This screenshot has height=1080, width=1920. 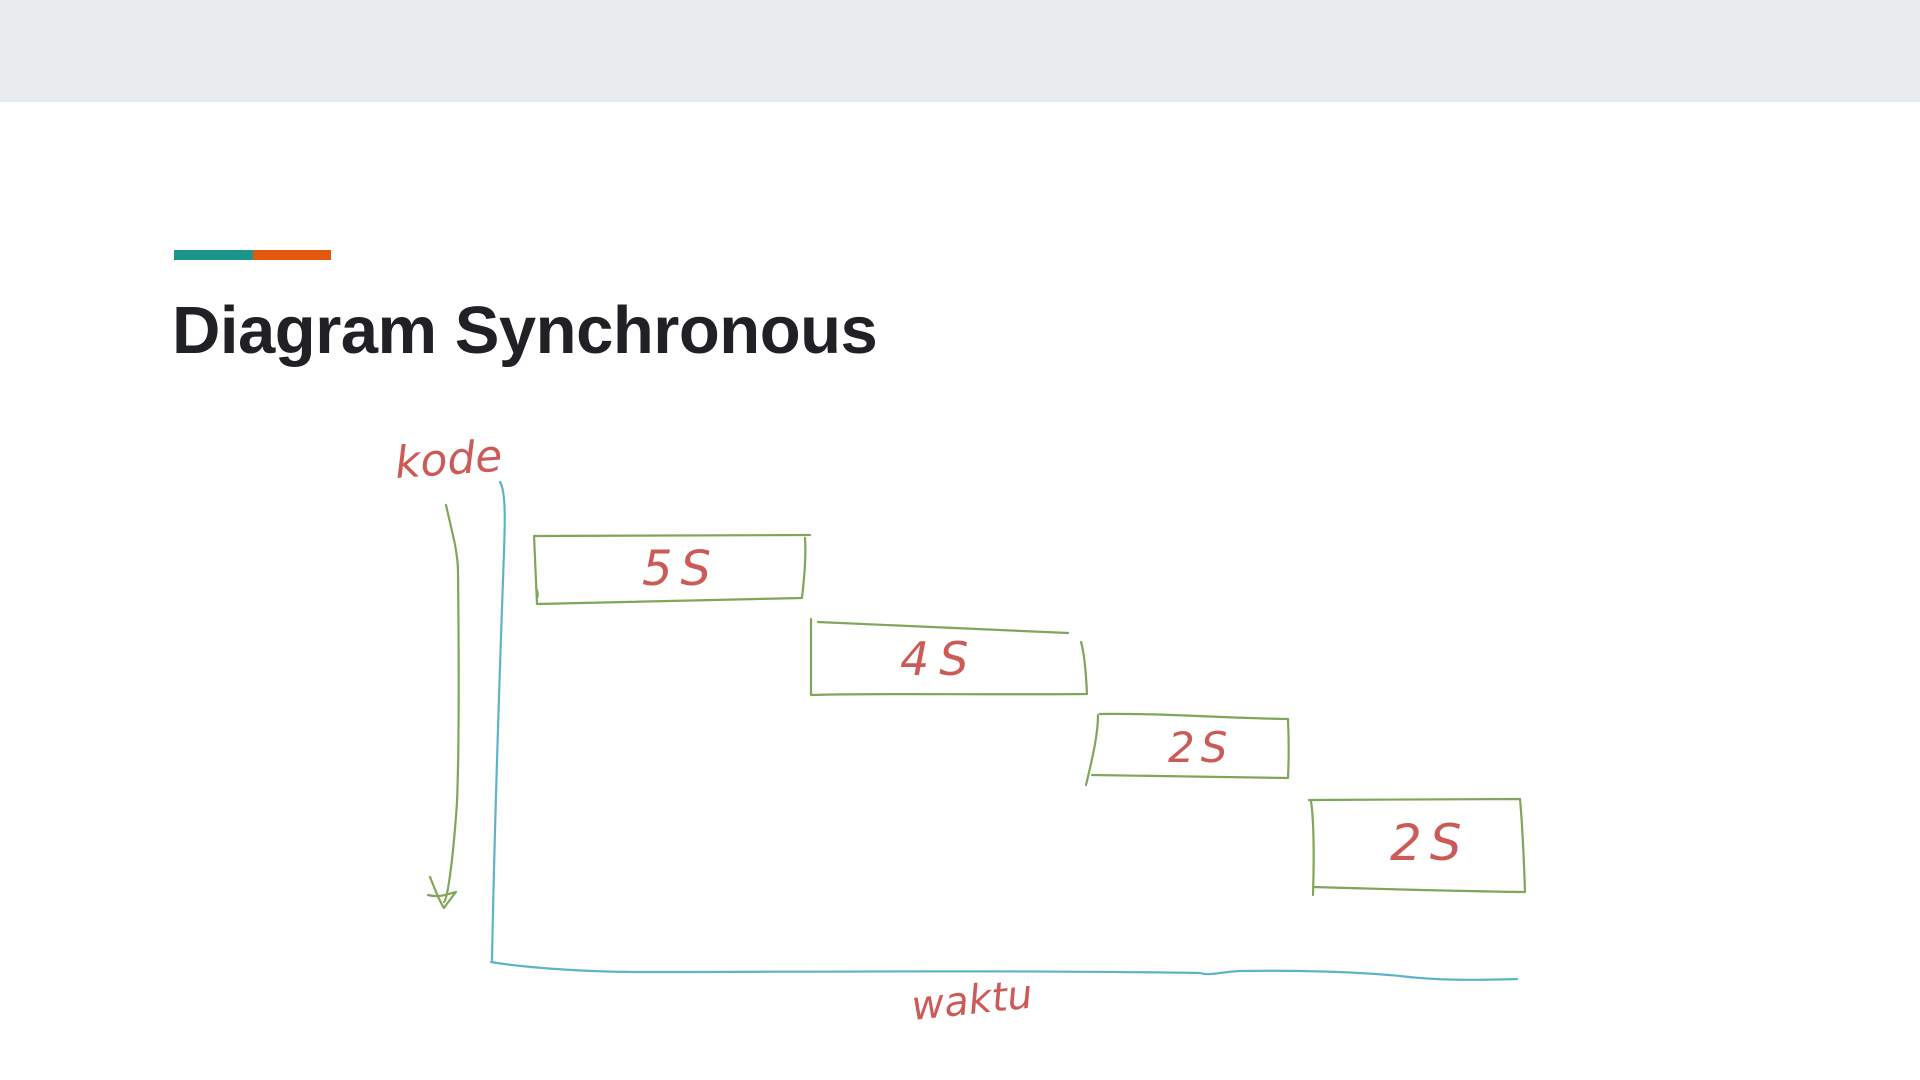 What do you see at coordinates (960, 51) in the screenshot?
I see `top-band` at bounding box center [960, 51].